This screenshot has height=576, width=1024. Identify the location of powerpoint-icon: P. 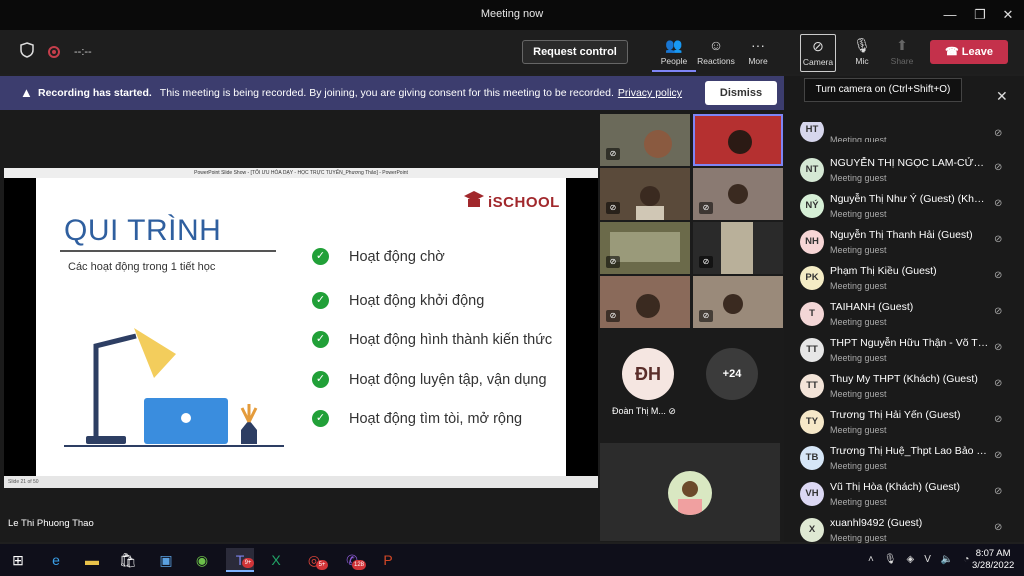
(388, 560).